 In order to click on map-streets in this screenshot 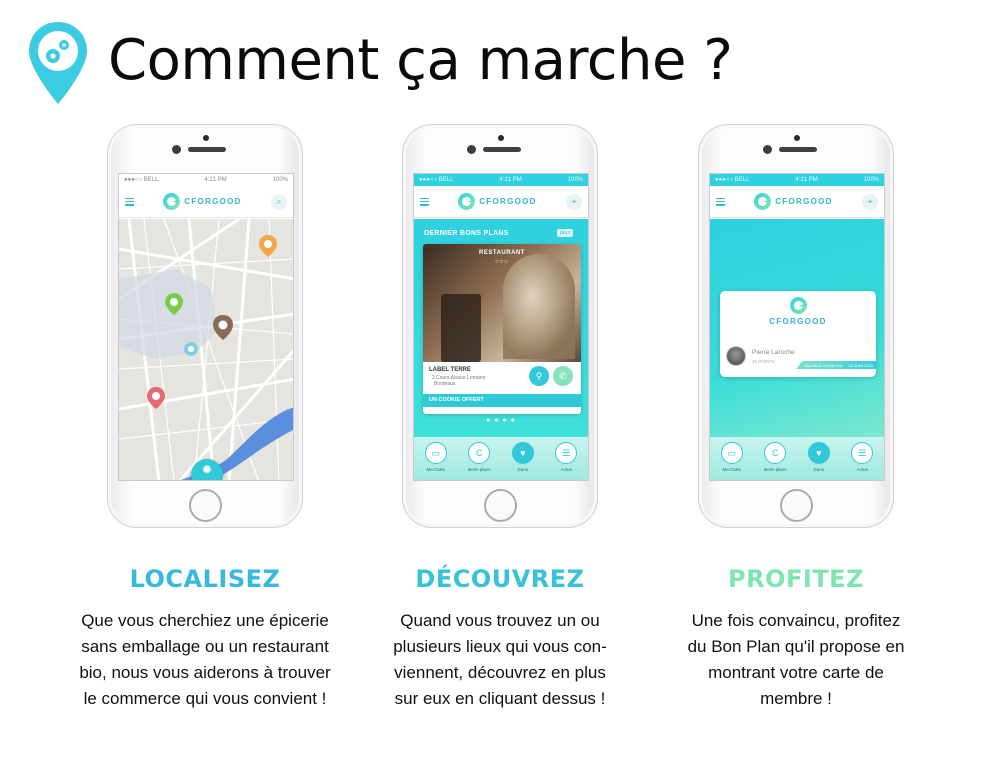, I will do `click(206, 349)`.